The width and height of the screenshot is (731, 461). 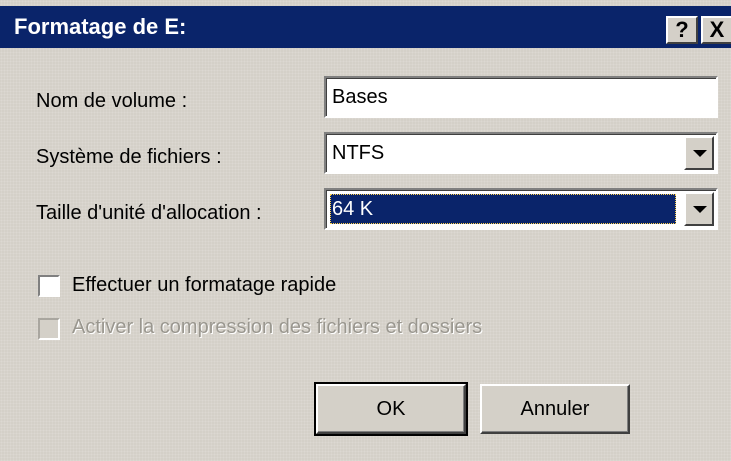 I want to click on ok-button: OK, so click(x=391, y=409).